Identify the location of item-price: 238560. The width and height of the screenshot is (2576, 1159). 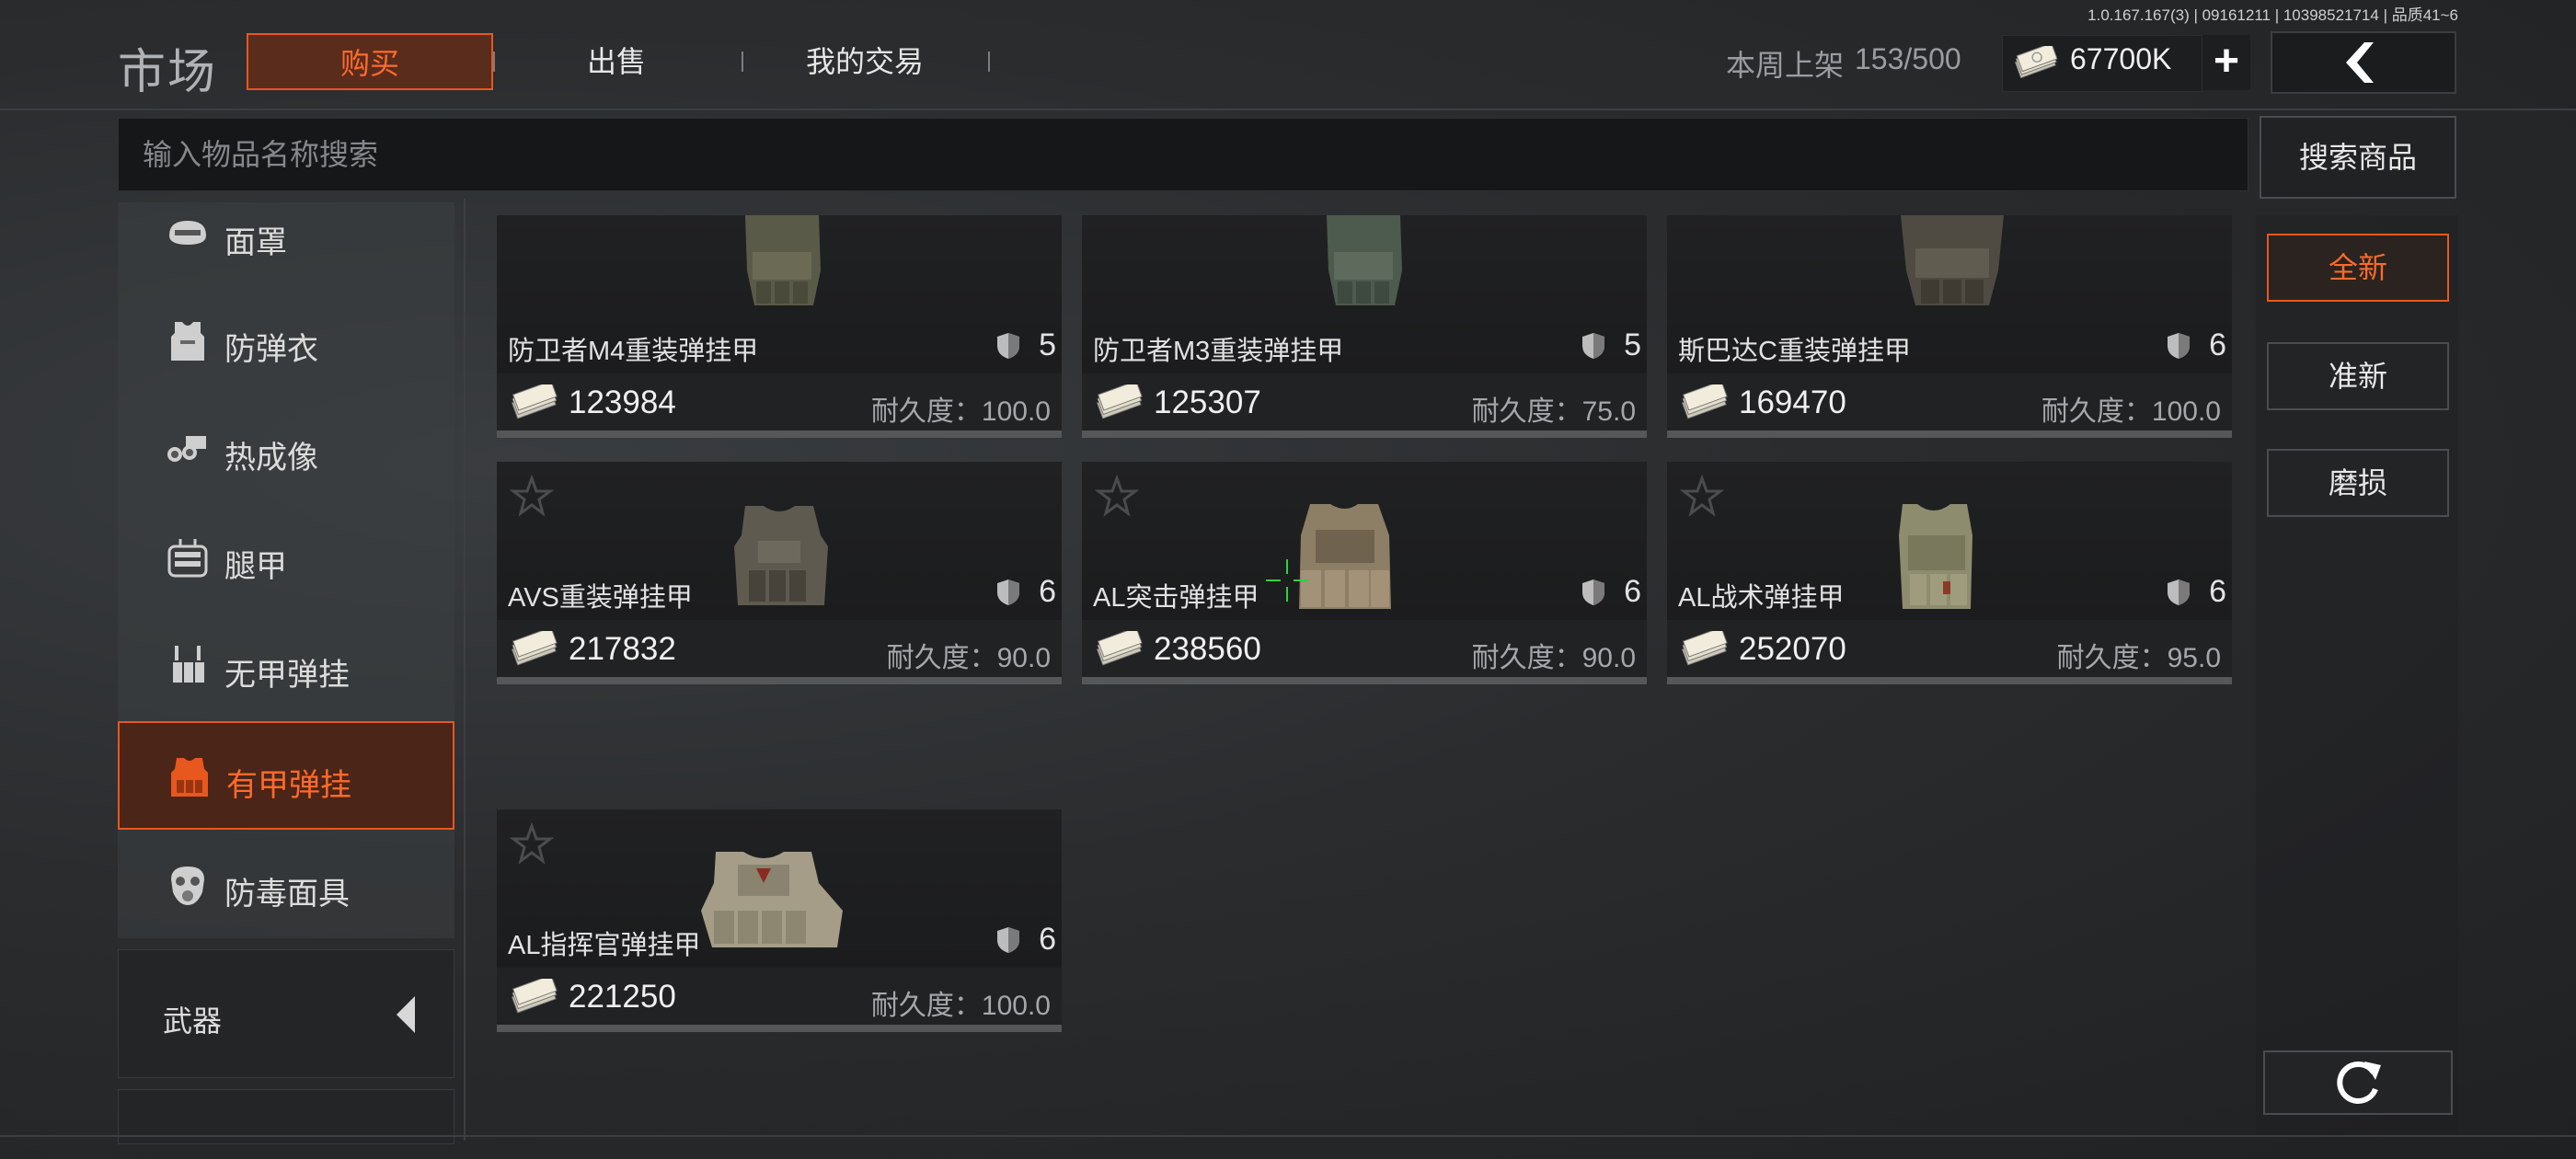
(1207, 649).